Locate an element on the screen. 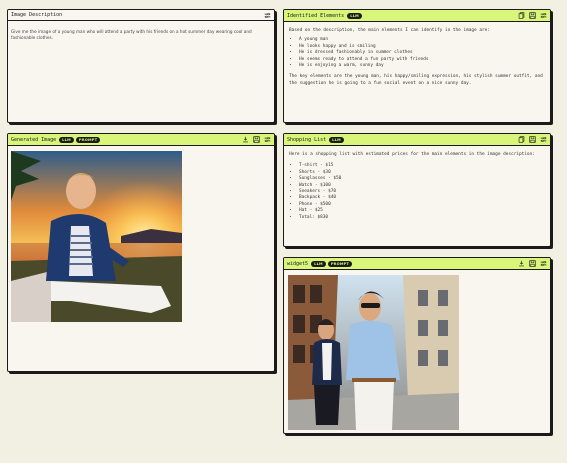 The width and height of the screenshot is (567, 463). panel-title: Identified Elements is located at coordinates (316, 15).